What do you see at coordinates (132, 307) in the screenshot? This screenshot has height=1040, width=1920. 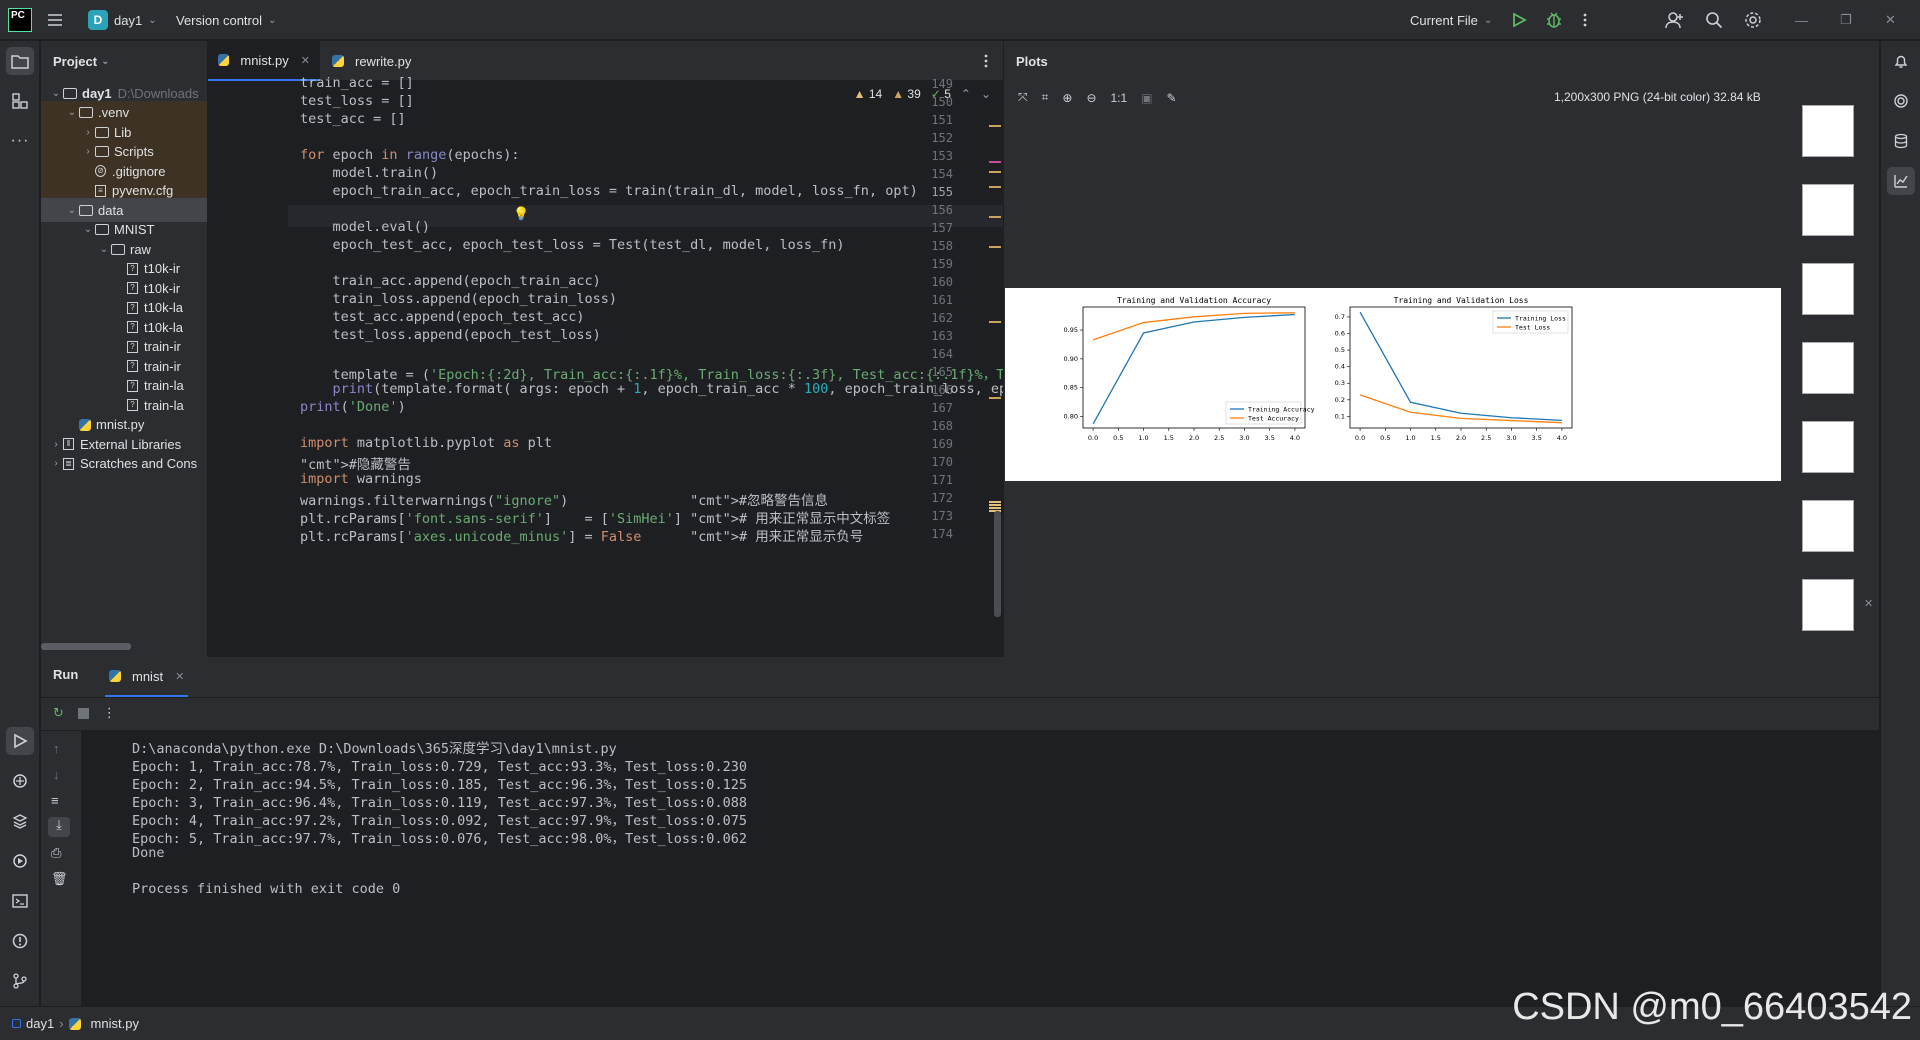 I see `unknown-file-icon: ?` at bounding box center [132, 307].